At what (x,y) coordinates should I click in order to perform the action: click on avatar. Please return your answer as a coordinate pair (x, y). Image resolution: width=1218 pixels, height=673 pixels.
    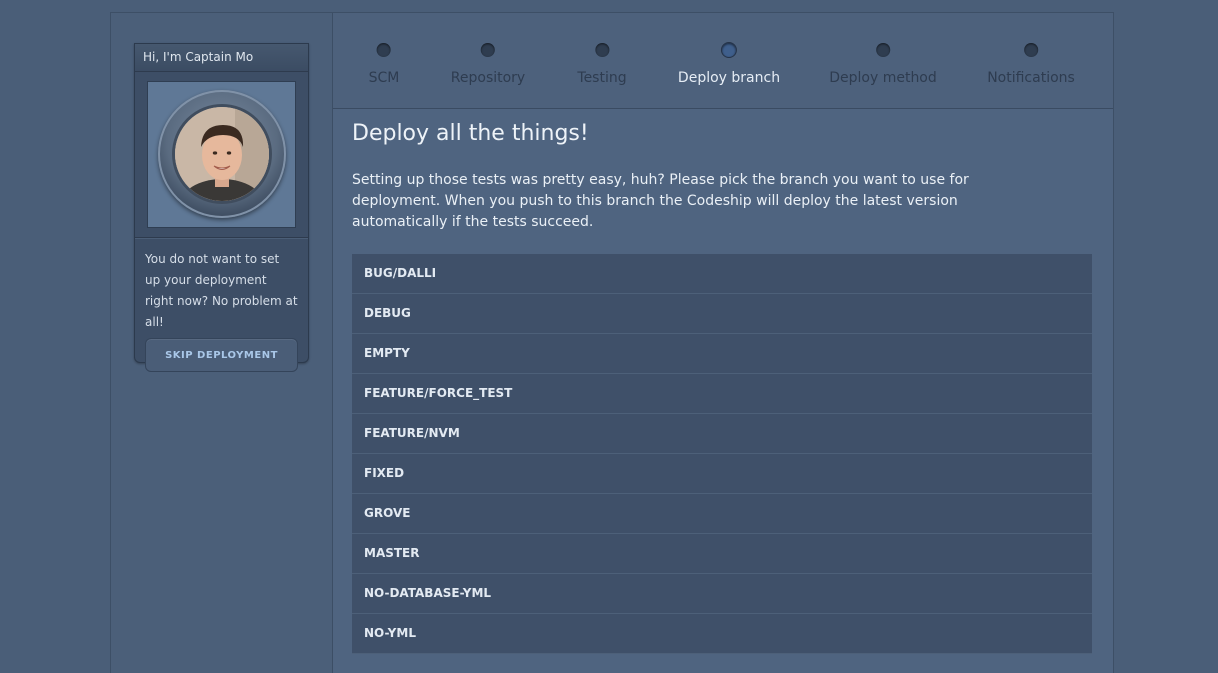
    Looking at the image, I should click on (222, 154).